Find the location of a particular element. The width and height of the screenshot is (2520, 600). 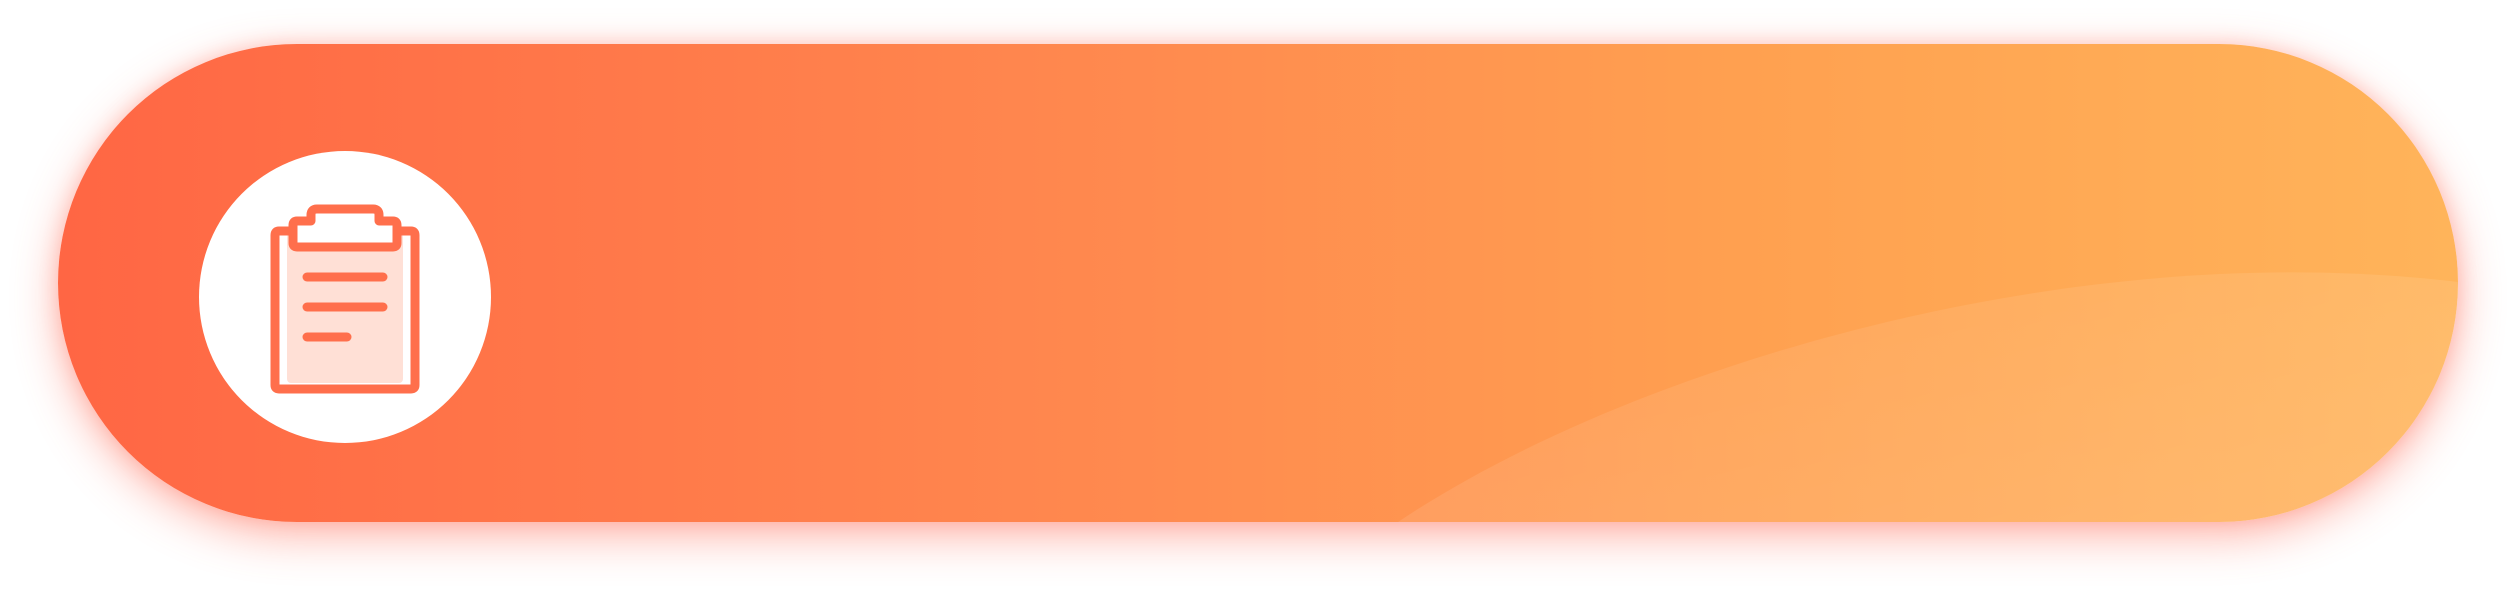

clipboard-list-icon is located at coordinates (345, 299).